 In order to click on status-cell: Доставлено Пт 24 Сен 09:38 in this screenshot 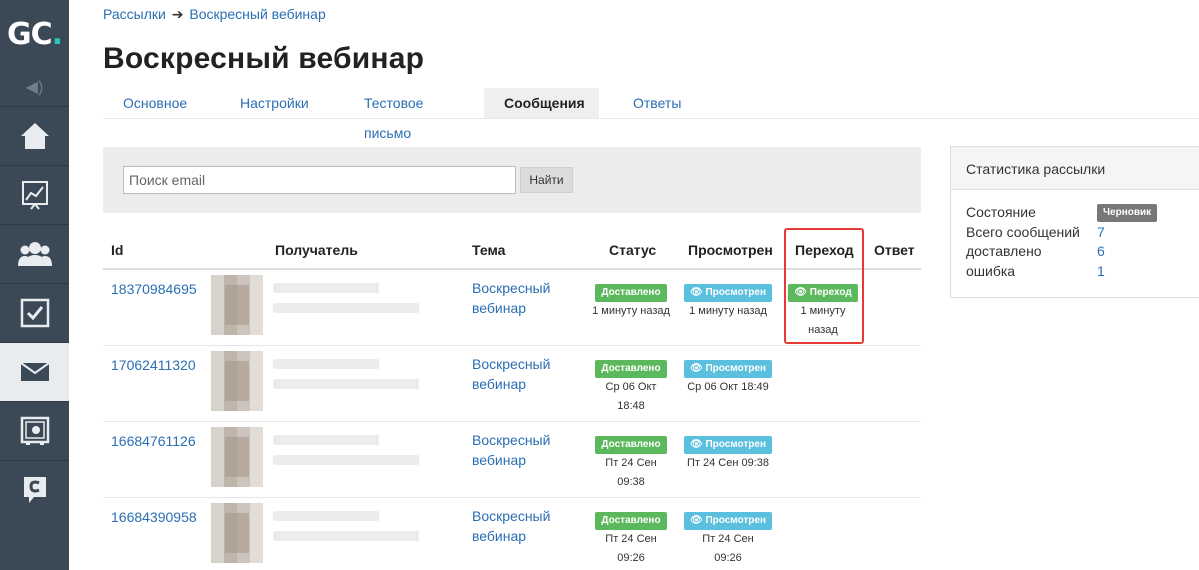, I will do `click(631, 463)`.